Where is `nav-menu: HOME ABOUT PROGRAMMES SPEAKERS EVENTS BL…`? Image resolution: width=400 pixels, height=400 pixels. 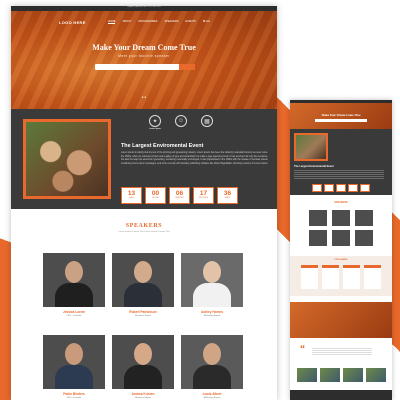 nav-menu: HOME ABOUT PROGRAMMES SPEAKERS EVENTS BL… is located at coordinates (158, 22).